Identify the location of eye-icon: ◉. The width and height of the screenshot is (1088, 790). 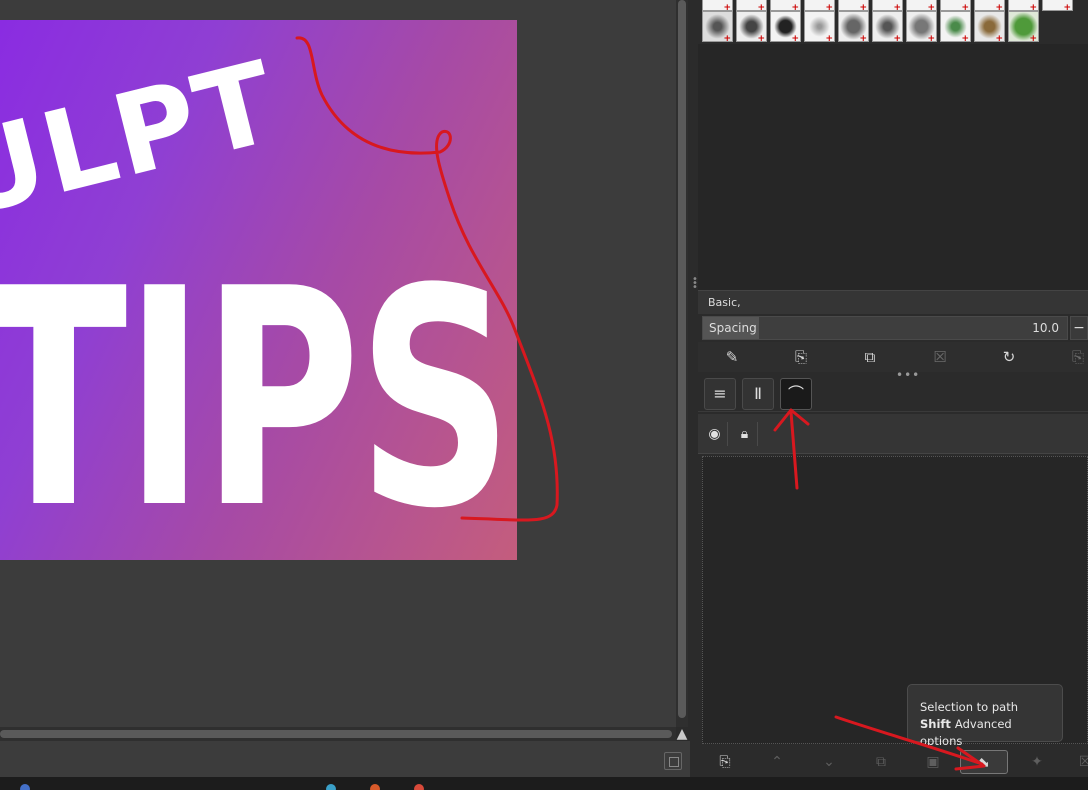
(715, 434).